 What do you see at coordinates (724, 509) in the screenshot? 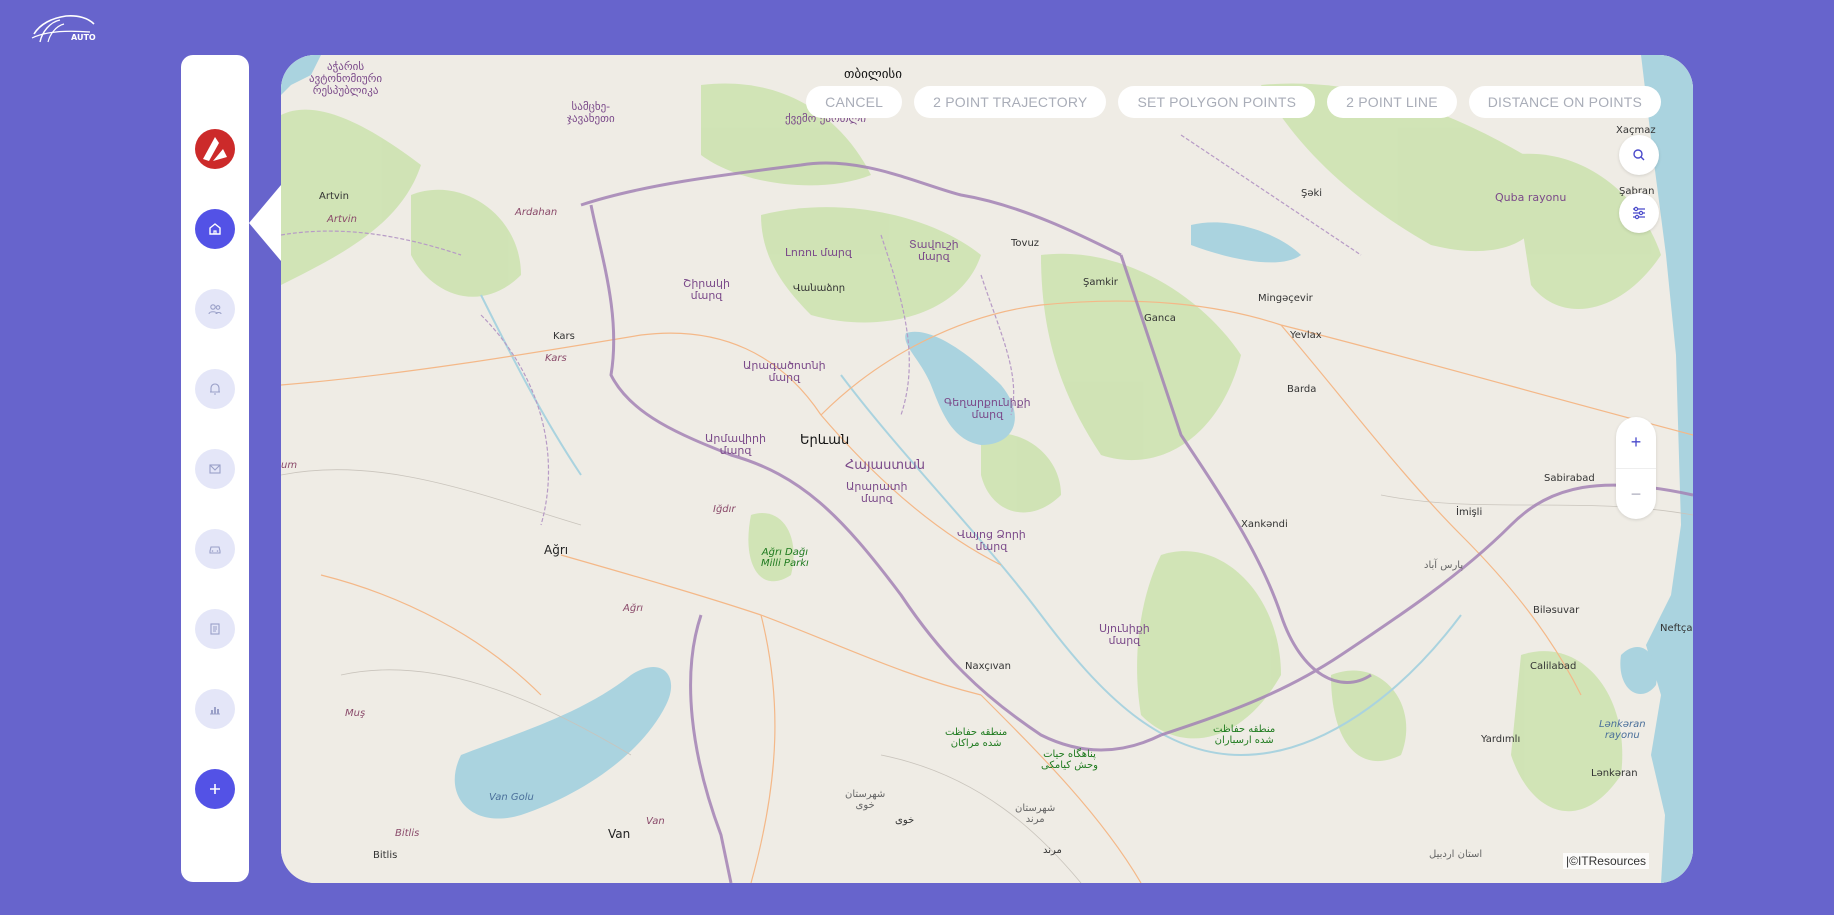
I see `place-label: Iğdır` at bounding box center [724, 509].